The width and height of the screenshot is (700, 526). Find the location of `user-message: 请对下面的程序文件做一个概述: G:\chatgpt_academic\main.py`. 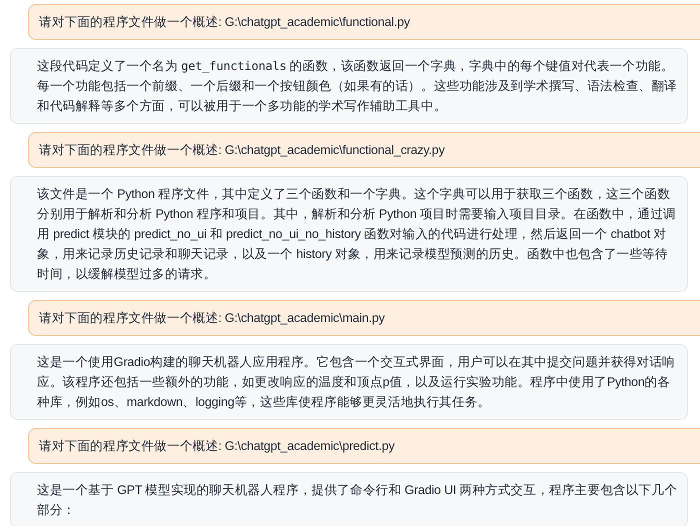

user-message: 请对下面的程序文件做一个概述: G:\chatgpt_academic\main.py is located at coordinates (364, 318).